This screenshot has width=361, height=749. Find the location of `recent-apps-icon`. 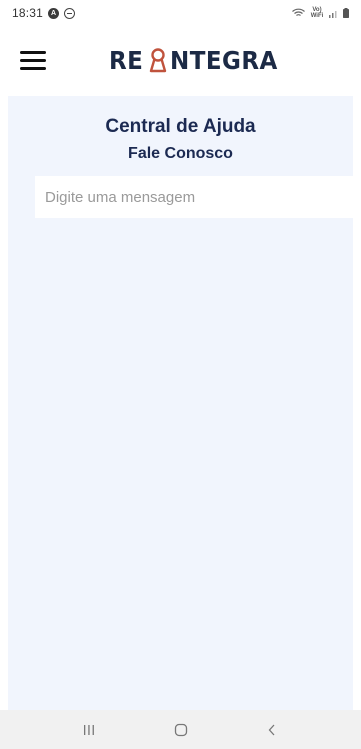

recent-apps-icon is located at coordinates (89, 730).